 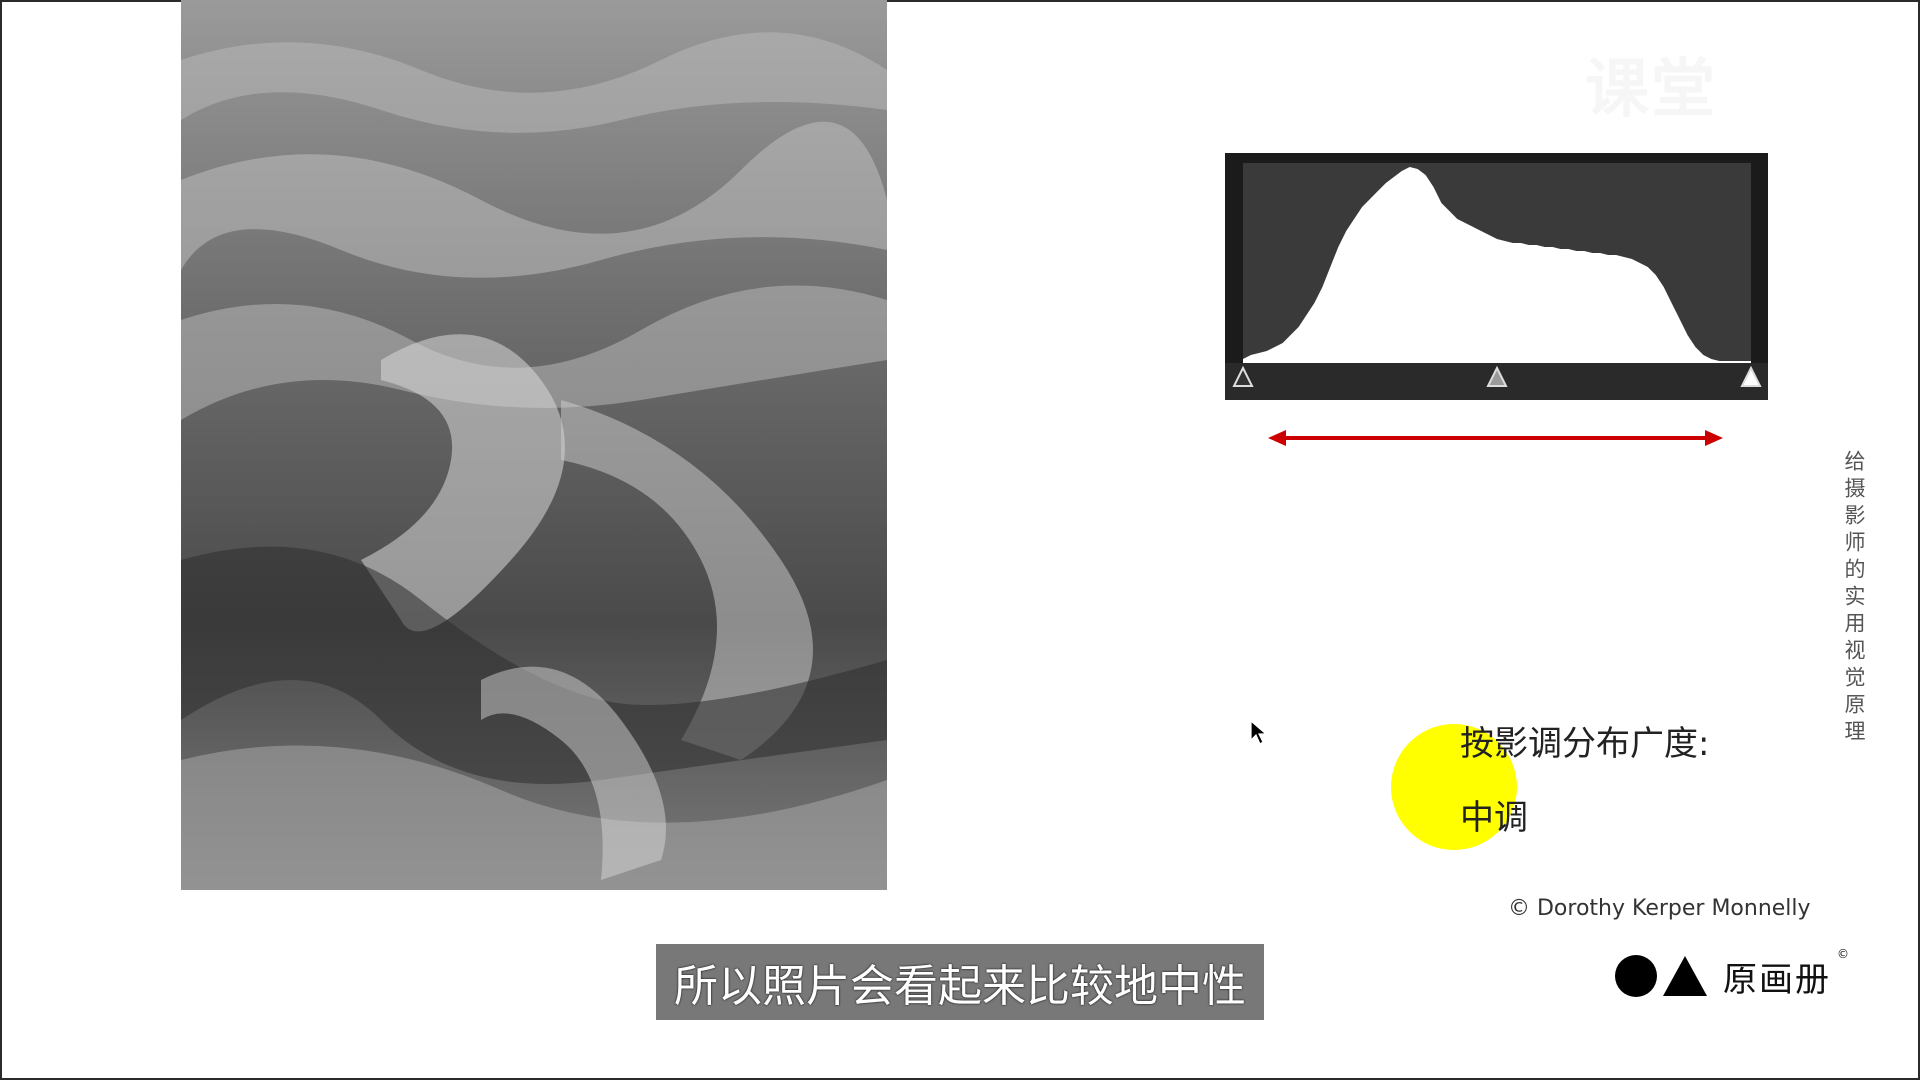 I want to click on mouse-cursor-icon, so click(x=1259, y=732).